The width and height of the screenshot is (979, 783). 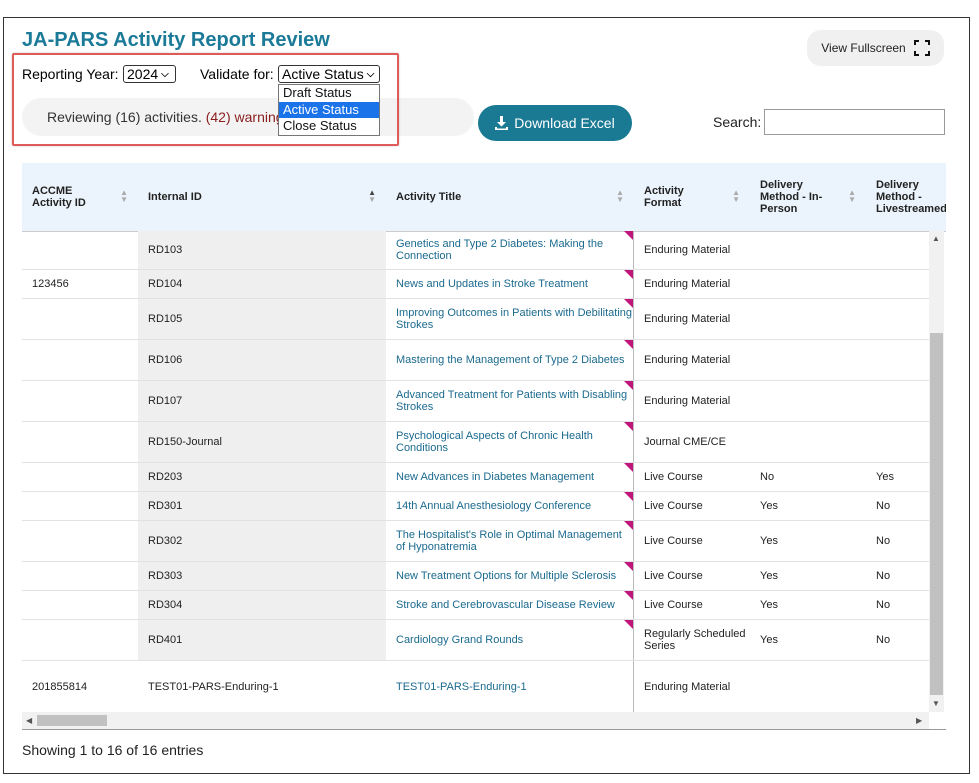 I want to click on activity-title-link: New Advances in Diabetes Management, so click(x=495, y=477).